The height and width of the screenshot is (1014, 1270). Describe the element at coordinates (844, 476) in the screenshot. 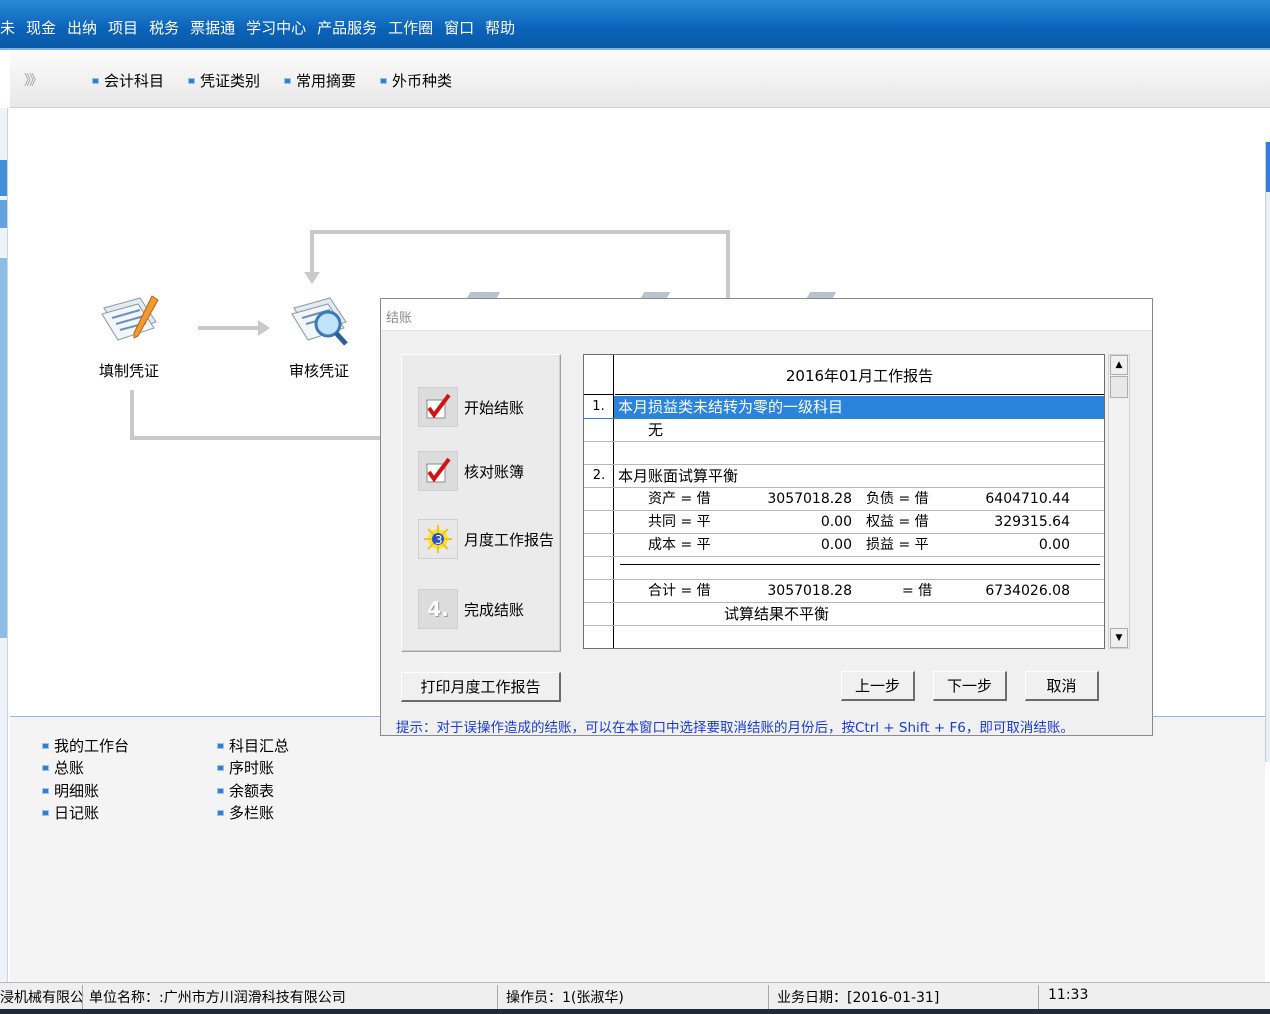

I see `report-row: 2. 本月账面试算平衡` at that location.